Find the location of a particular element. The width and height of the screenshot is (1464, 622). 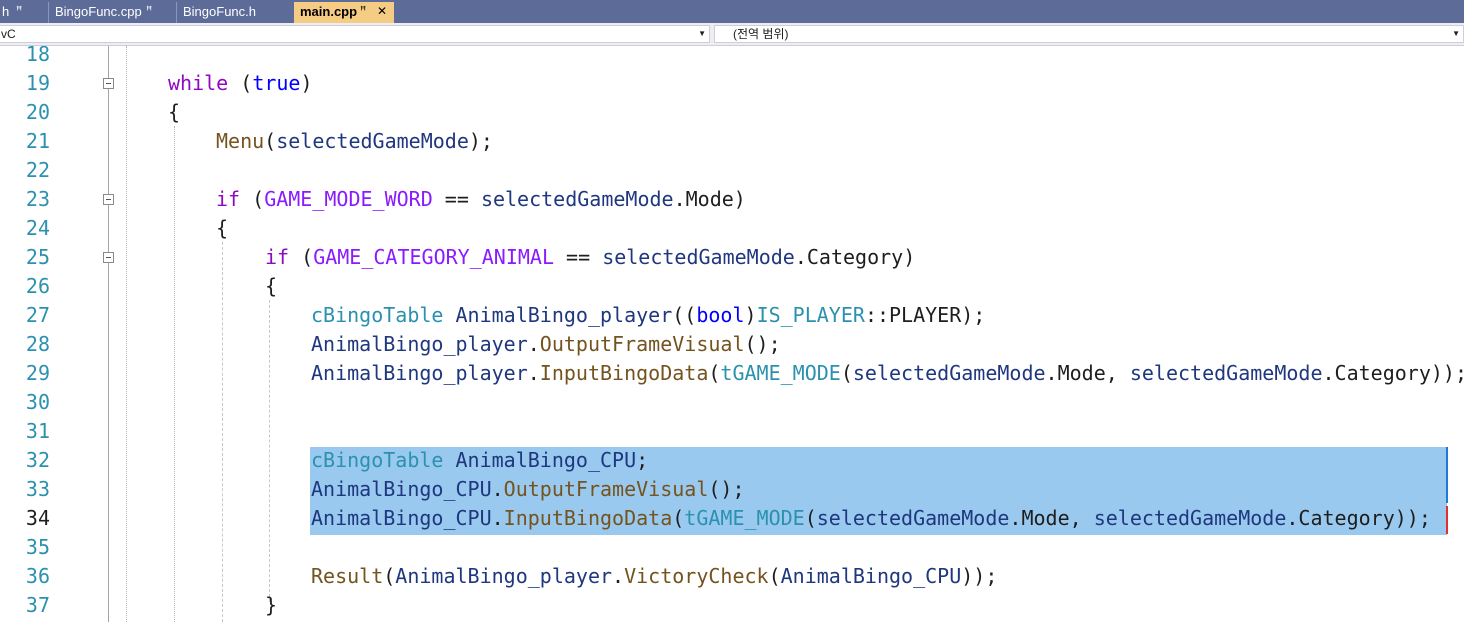

line-number: 25 is located at coordinates (37, 257).